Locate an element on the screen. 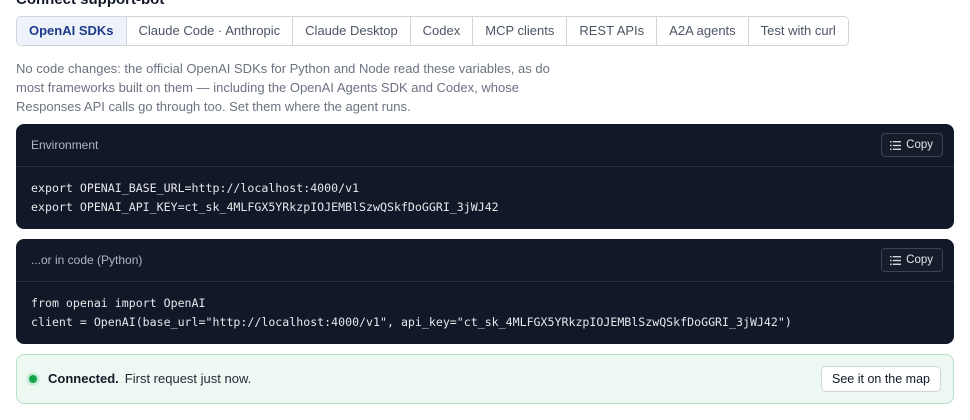  status-detail: First request just now. is located at coordinates (188, 378).